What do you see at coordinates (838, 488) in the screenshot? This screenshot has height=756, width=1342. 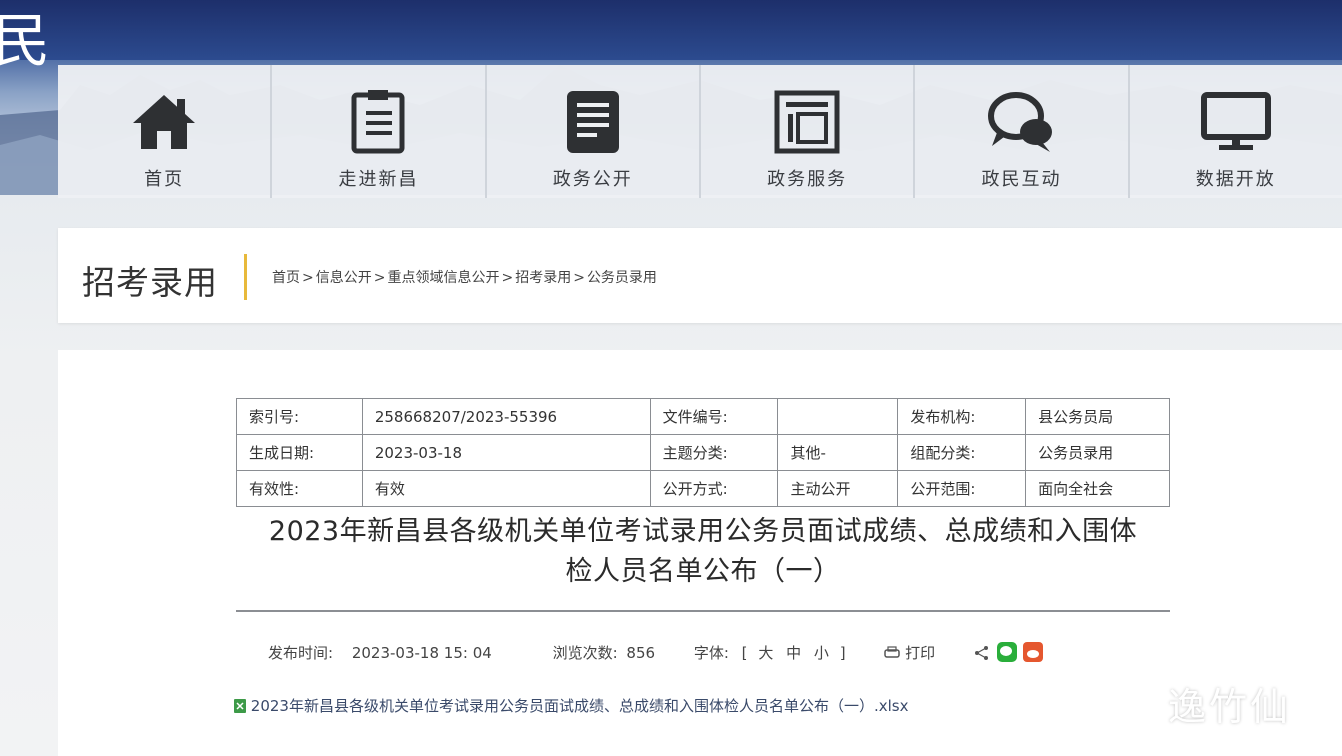 I see `table-cell: 主动公开` at bounding box center [838, 488].